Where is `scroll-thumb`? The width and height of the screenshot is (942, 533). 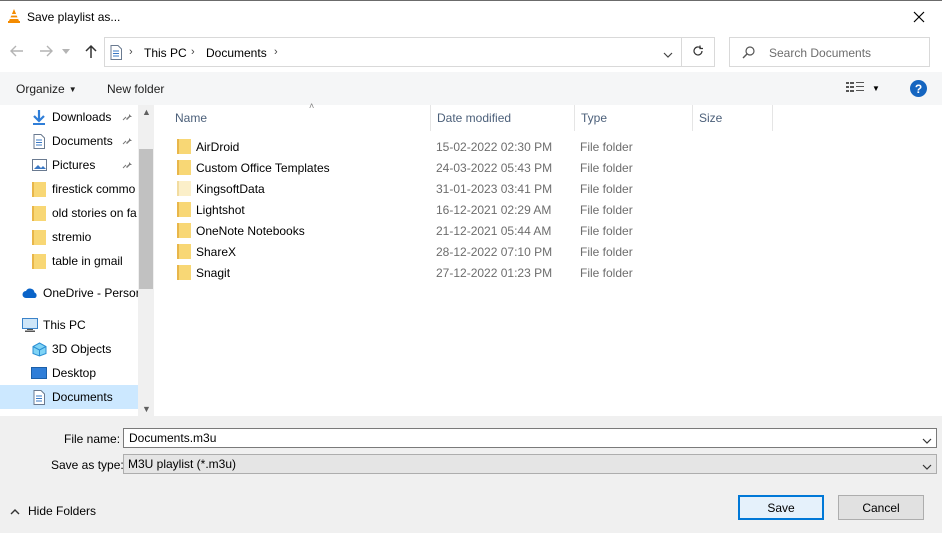
scroll-thumb is located at coordinates (146, 219).